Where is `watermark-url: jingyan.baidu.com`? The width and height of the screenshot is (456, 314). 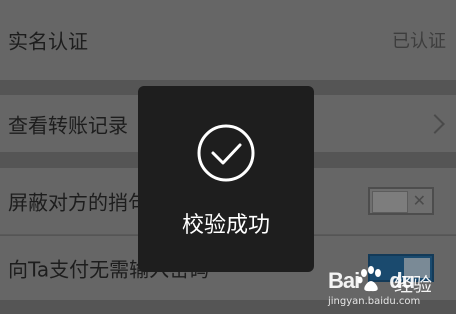 watermark-url: jingyan.baidu.com is located at coordinates (374, 301).